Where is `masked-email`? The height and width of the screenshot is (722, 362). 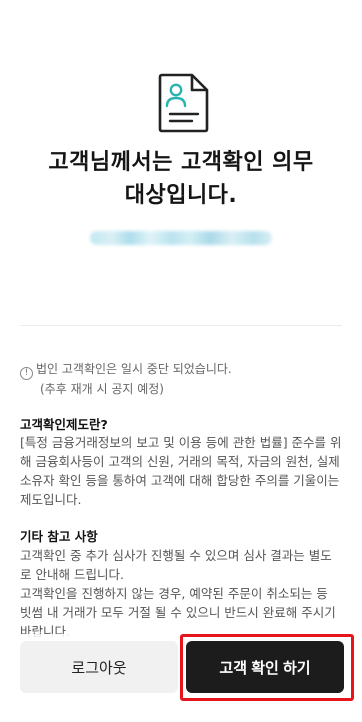 masked-email is located at coordinates (181, 238).